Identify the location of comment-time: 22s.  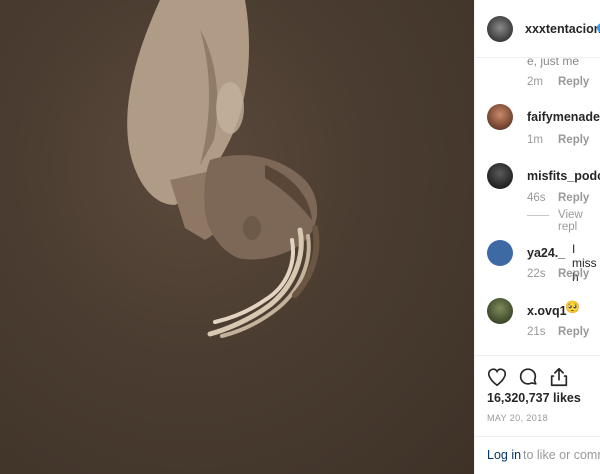
(536, 274).